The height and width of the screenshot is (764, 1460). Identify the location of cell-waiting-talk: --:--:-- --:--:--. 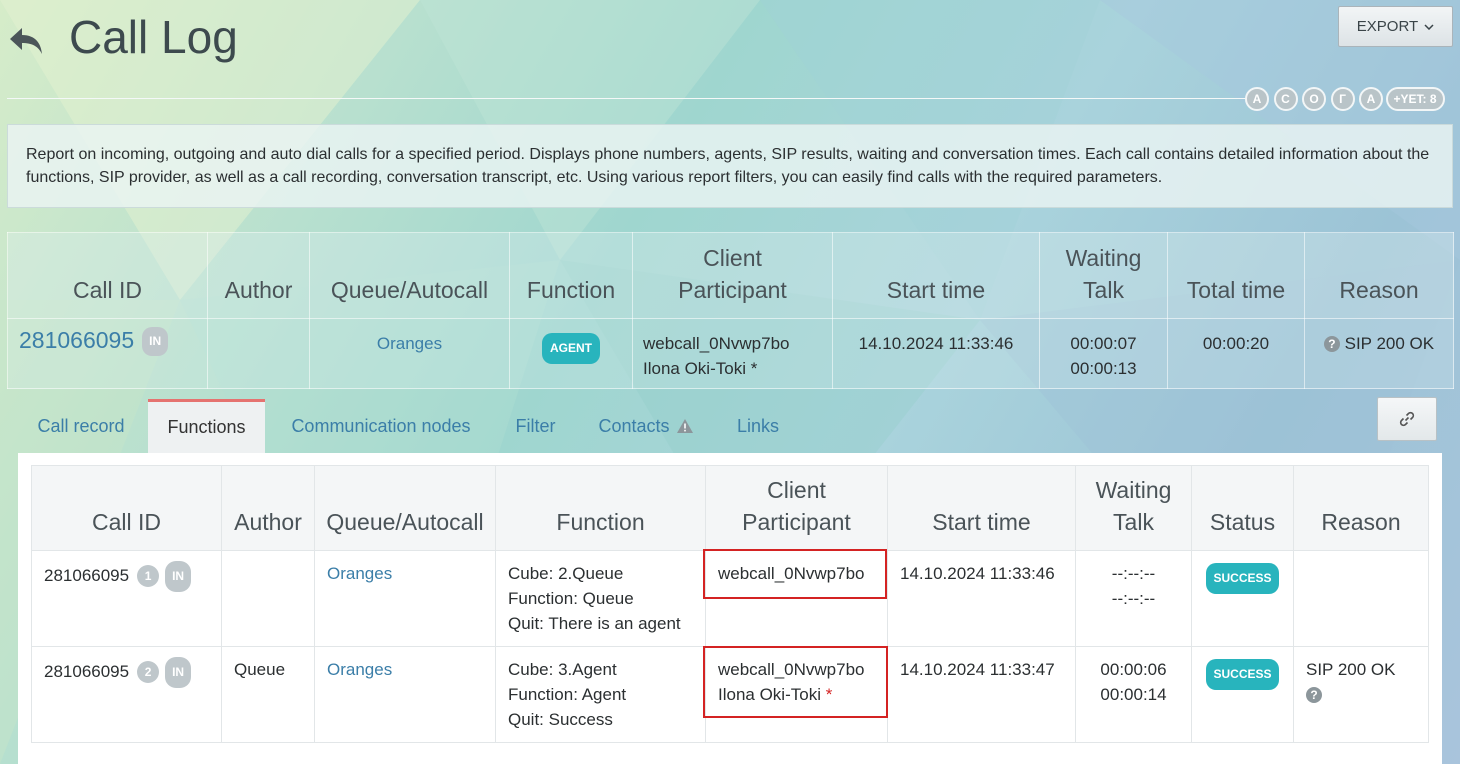
(1133, 598).